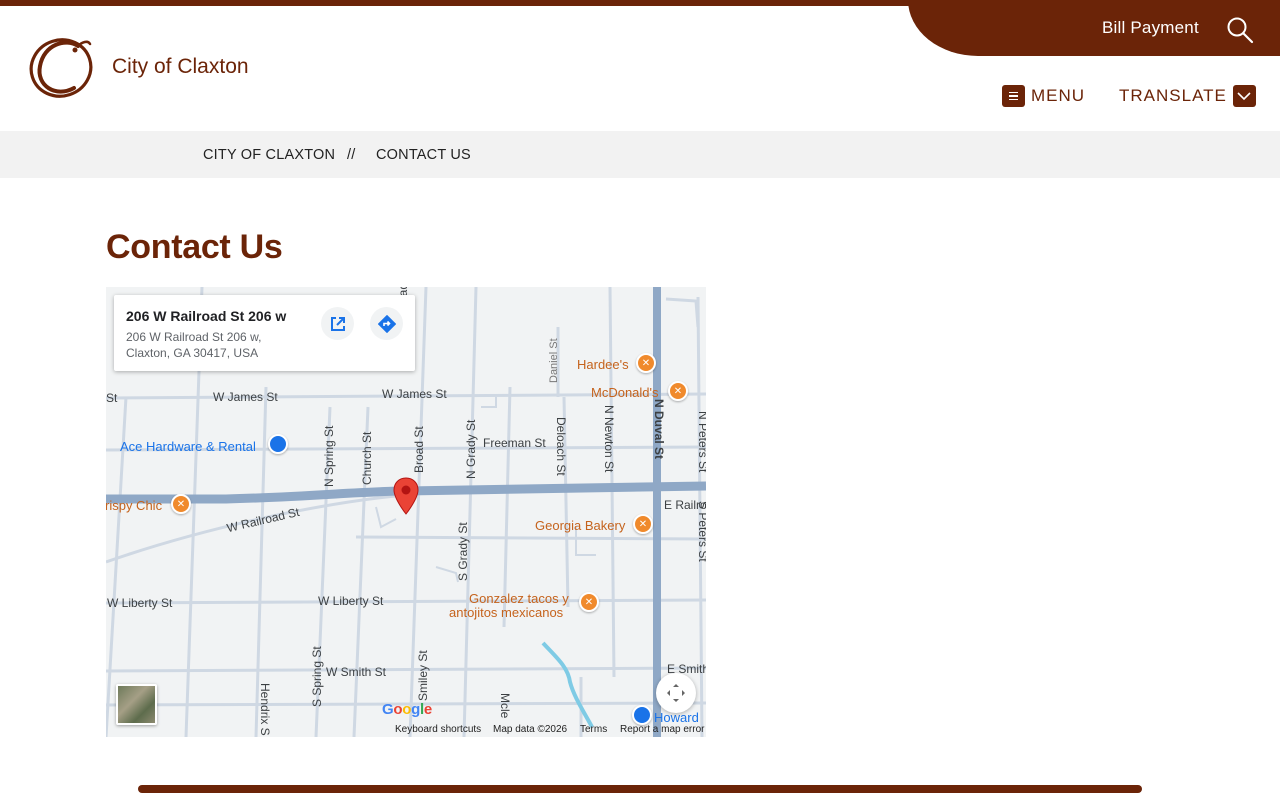 This screenshot has width=1280, height=800. What do you see at coordinates (112, 398) in the screenshot?
I see `street-label: St` at bounding box center [112, 398].